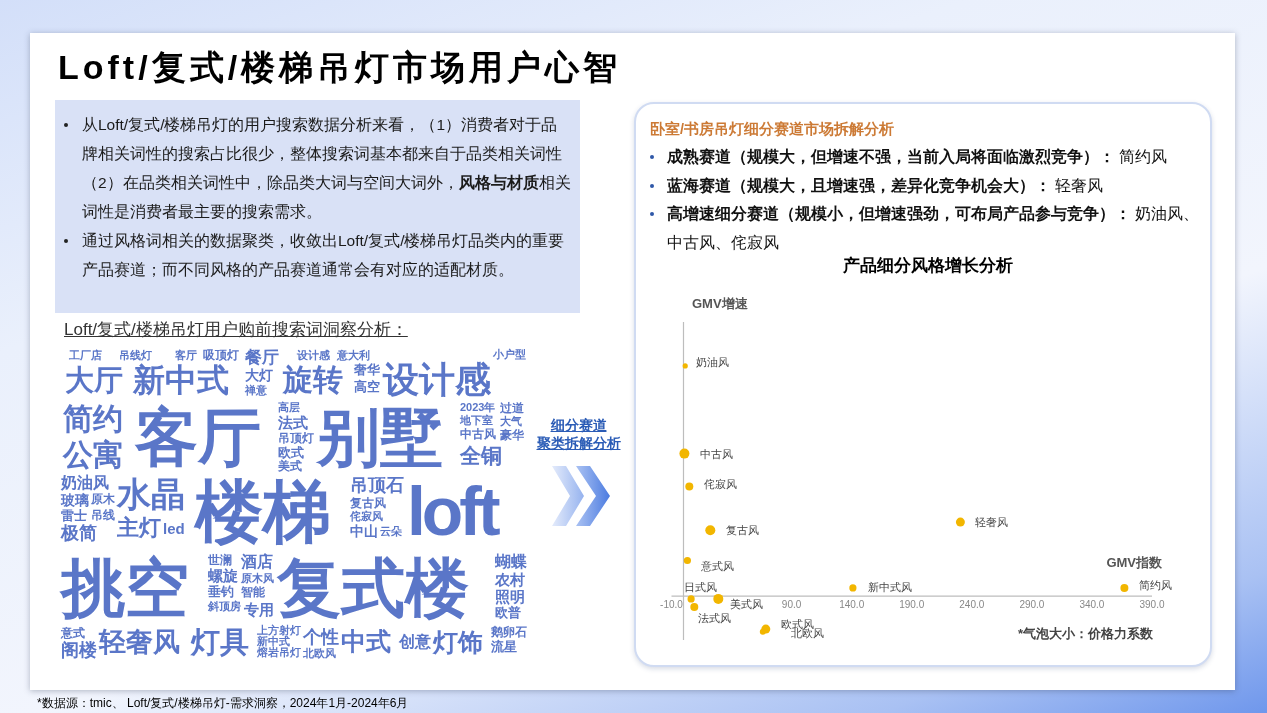 The image size is (1267, 713). Describe the element at coordinates (511, 421) in the screenshot. I see `cloud-word: 大气` at that location.